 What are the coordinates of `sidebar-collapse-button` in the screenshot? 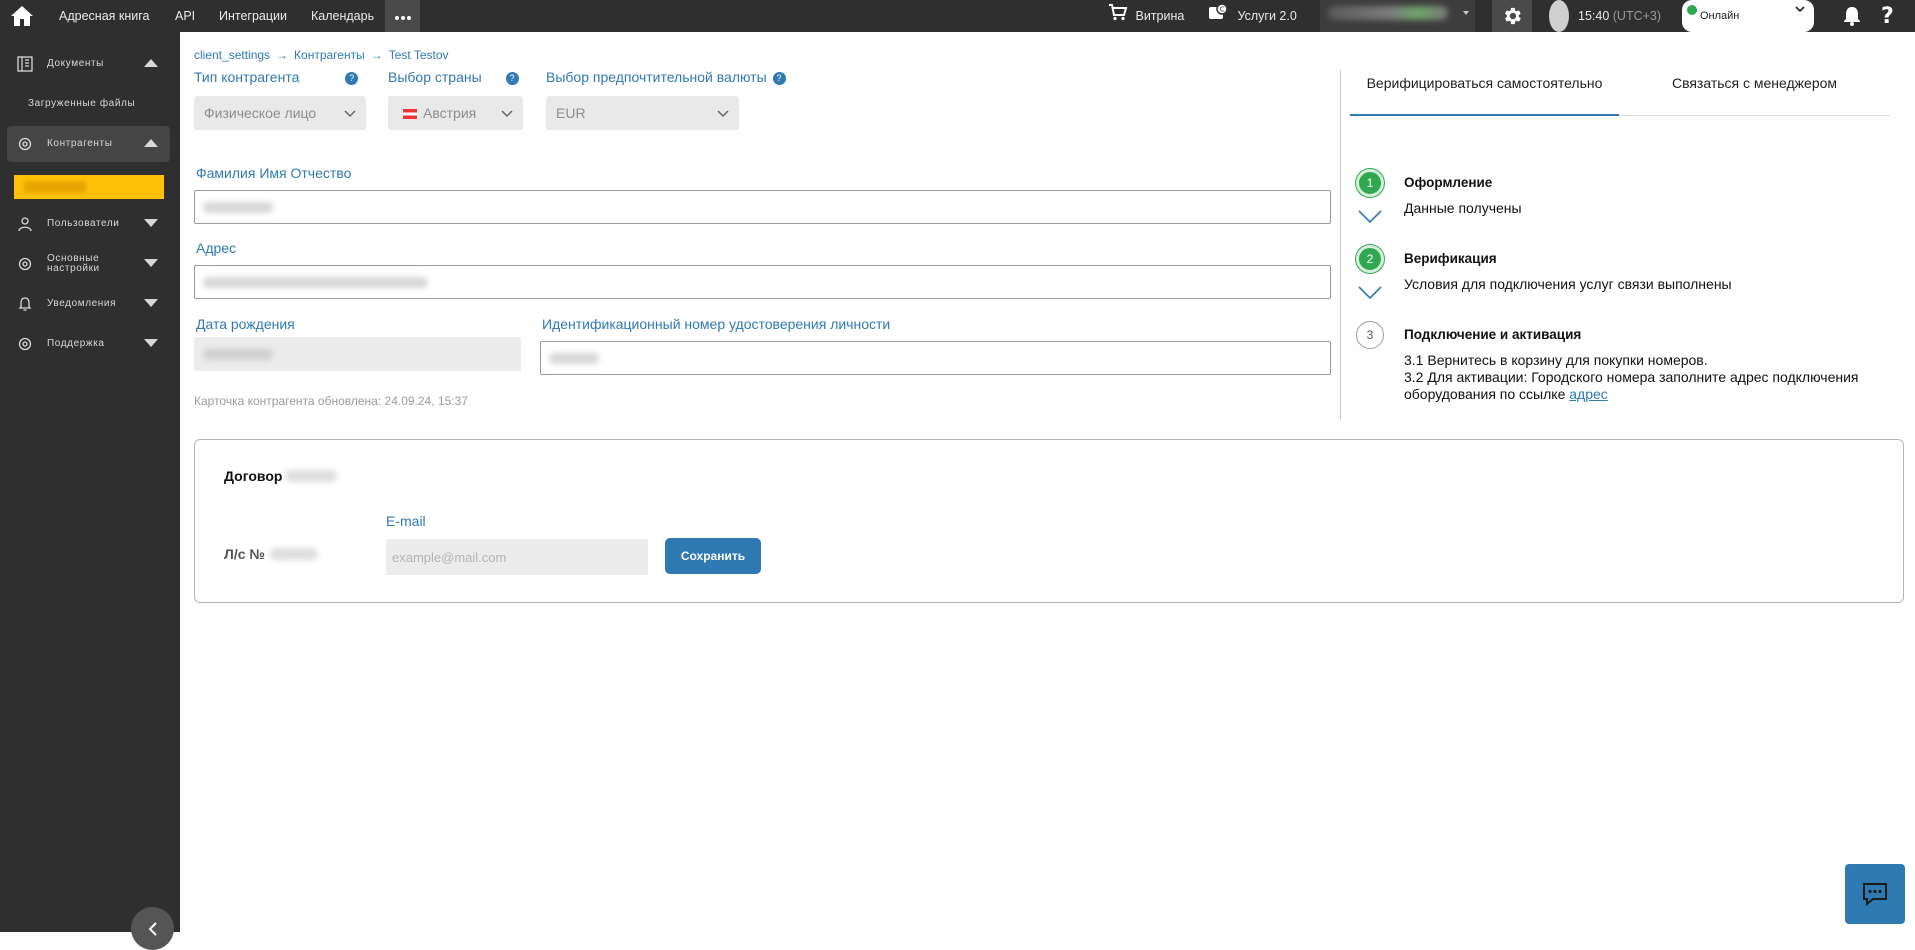 It's located at (152, 928).